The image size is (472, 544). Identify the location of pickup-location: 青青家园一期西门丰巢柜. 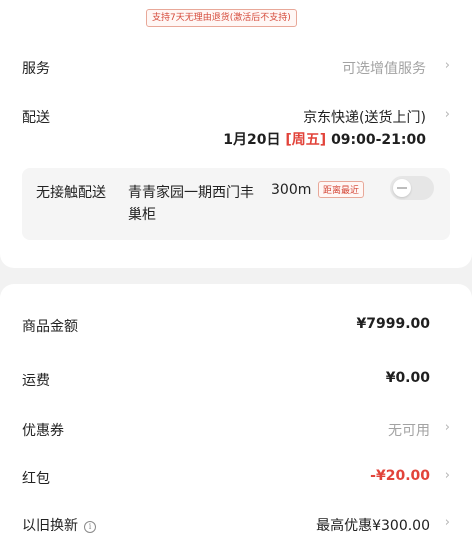
(191, 204).